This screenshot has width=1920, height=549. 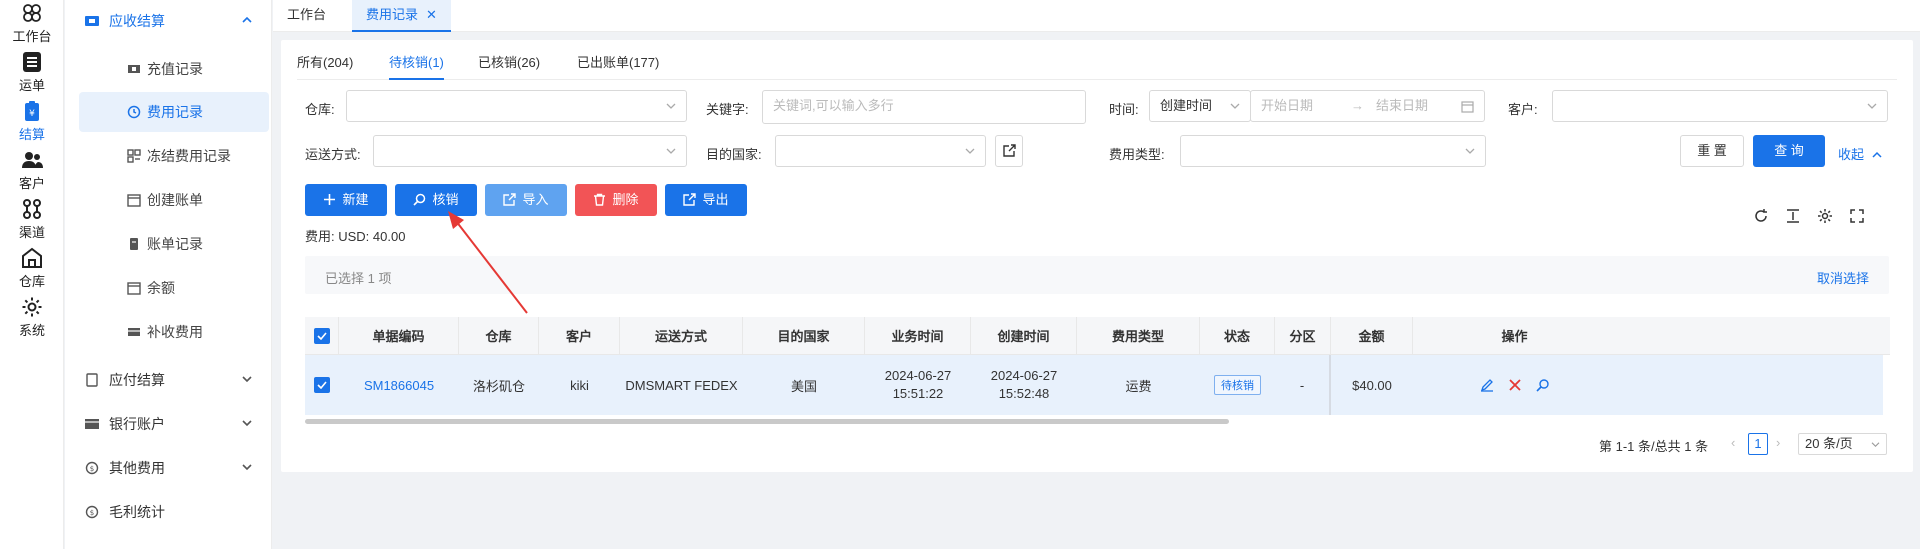 What do you see at coordinates (174, 288) in the screenshot?
I see `submenu-item-balance: 余额` at bounding box center [174, 288].